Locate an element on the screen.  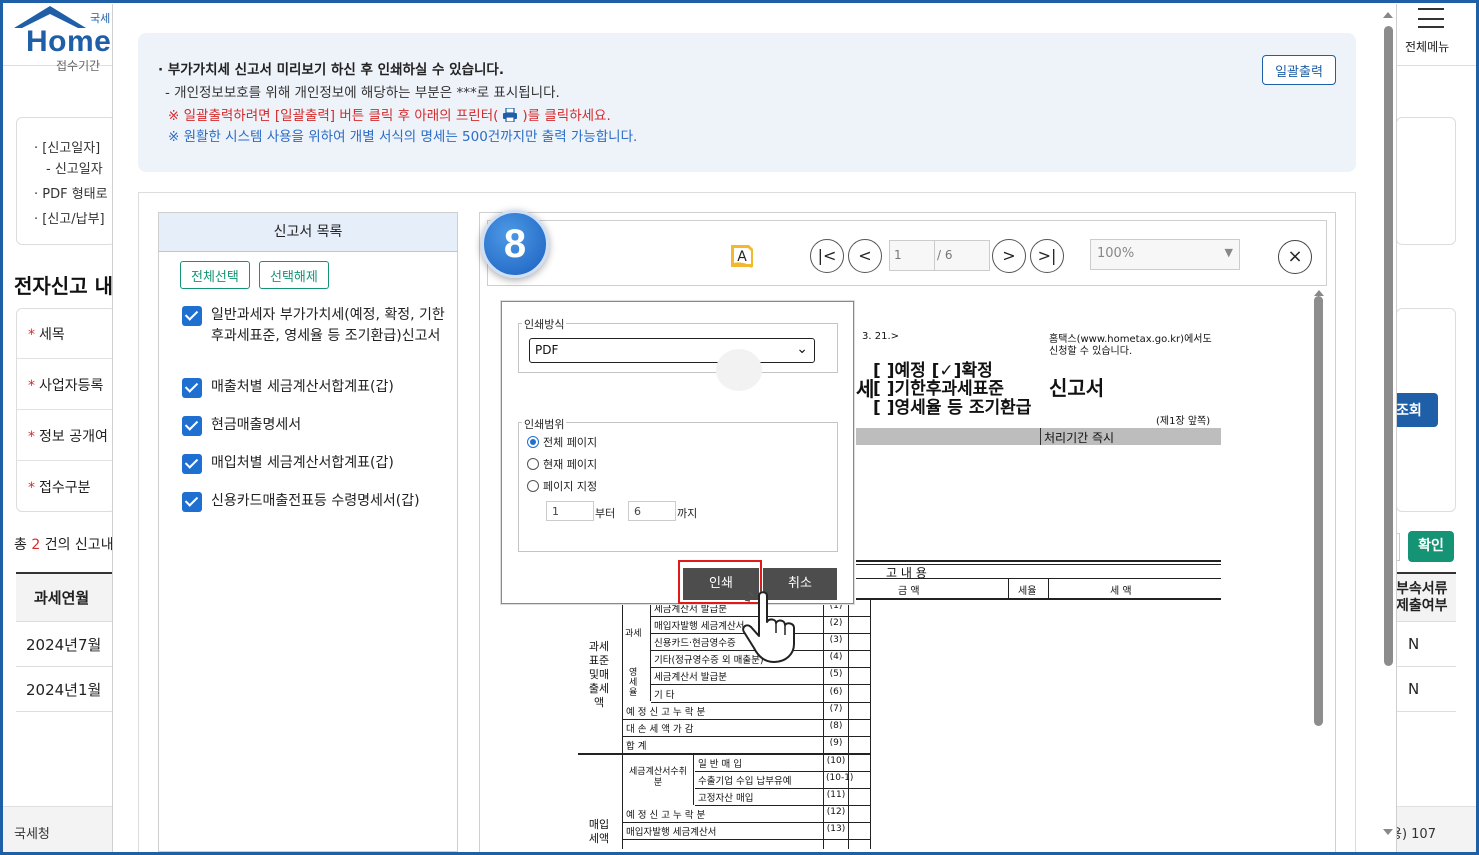
close-button: × is located at coordinates (1295, 257).